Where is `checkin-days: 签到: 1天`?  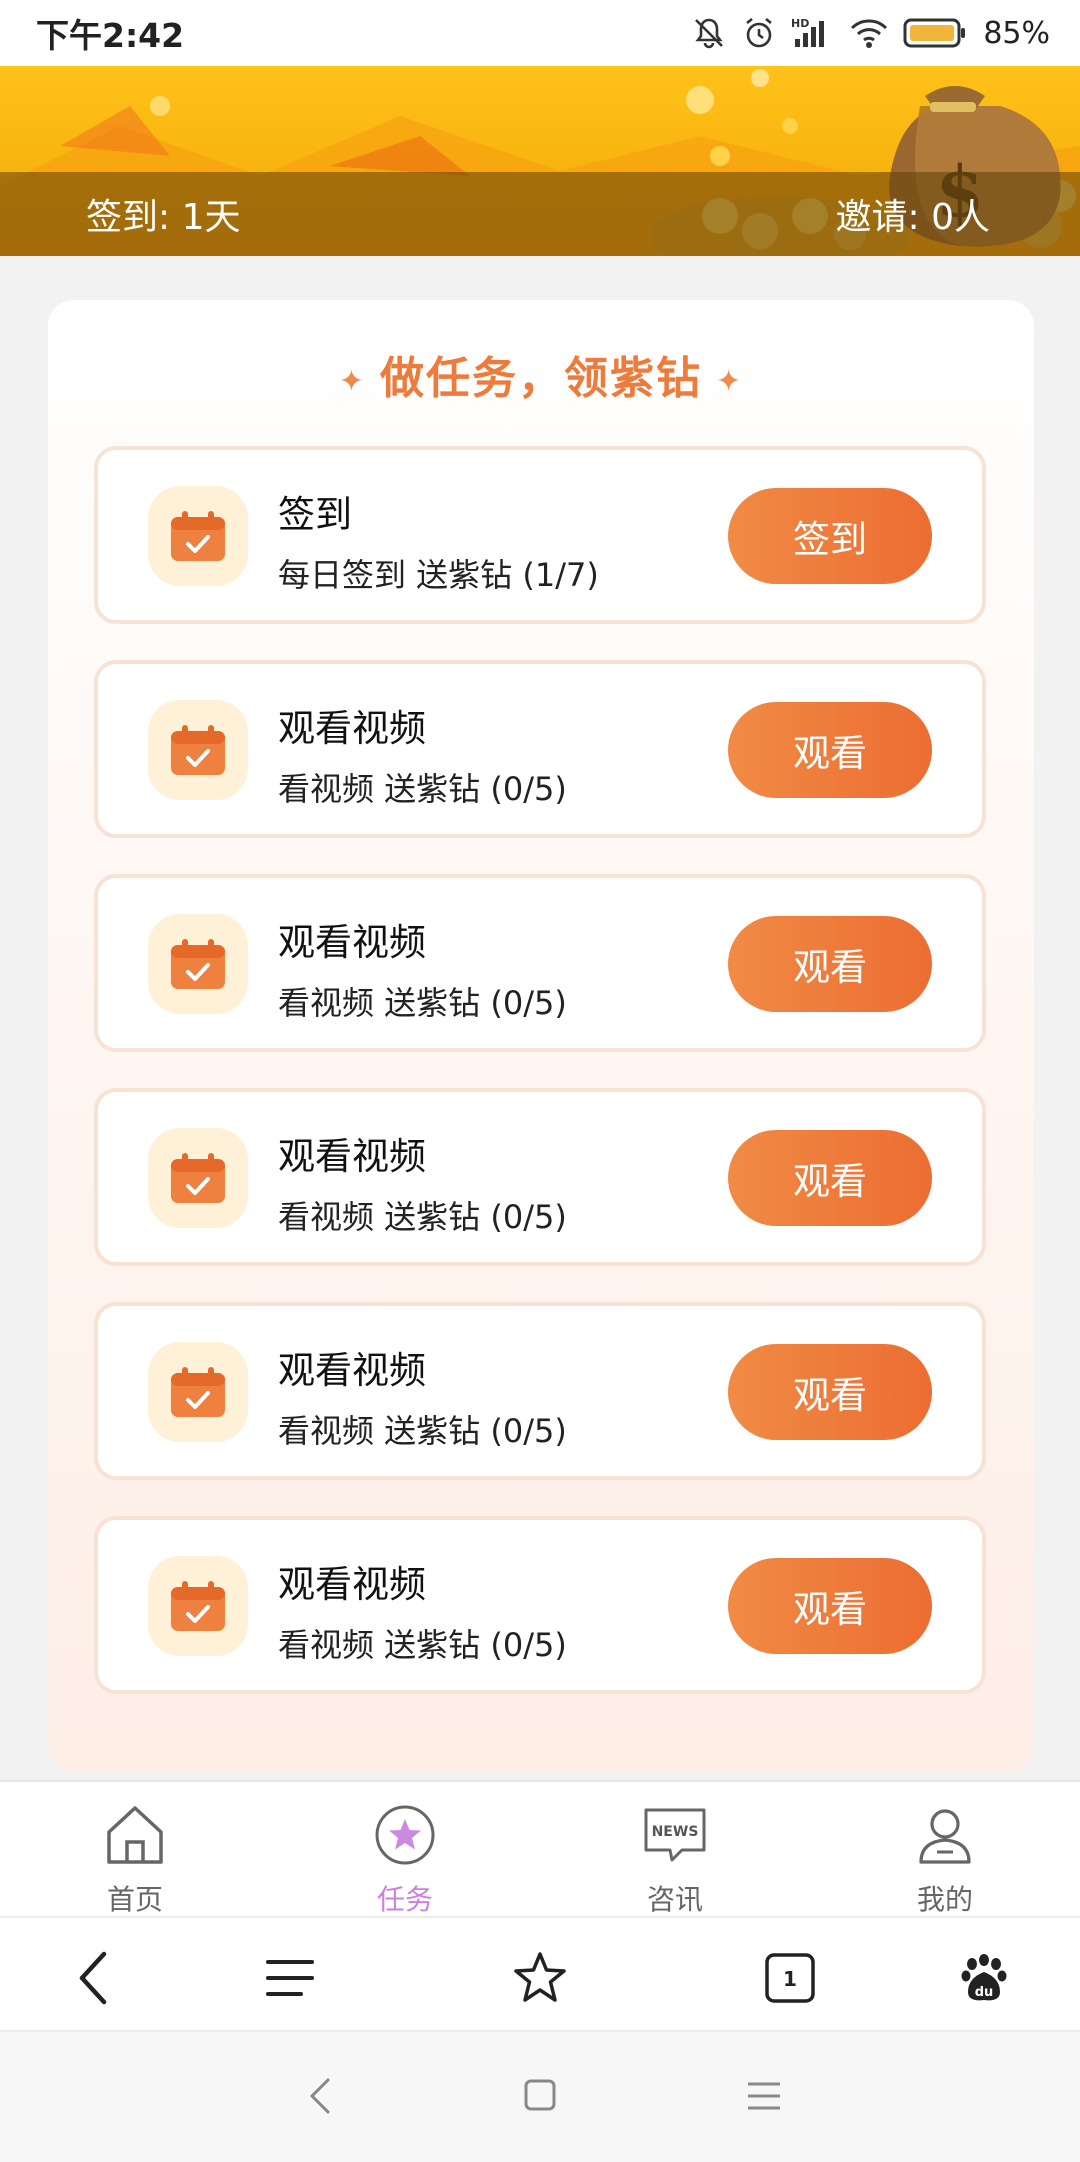
checkin-days: 签到: 1天 is located at coordinates (163, 217).